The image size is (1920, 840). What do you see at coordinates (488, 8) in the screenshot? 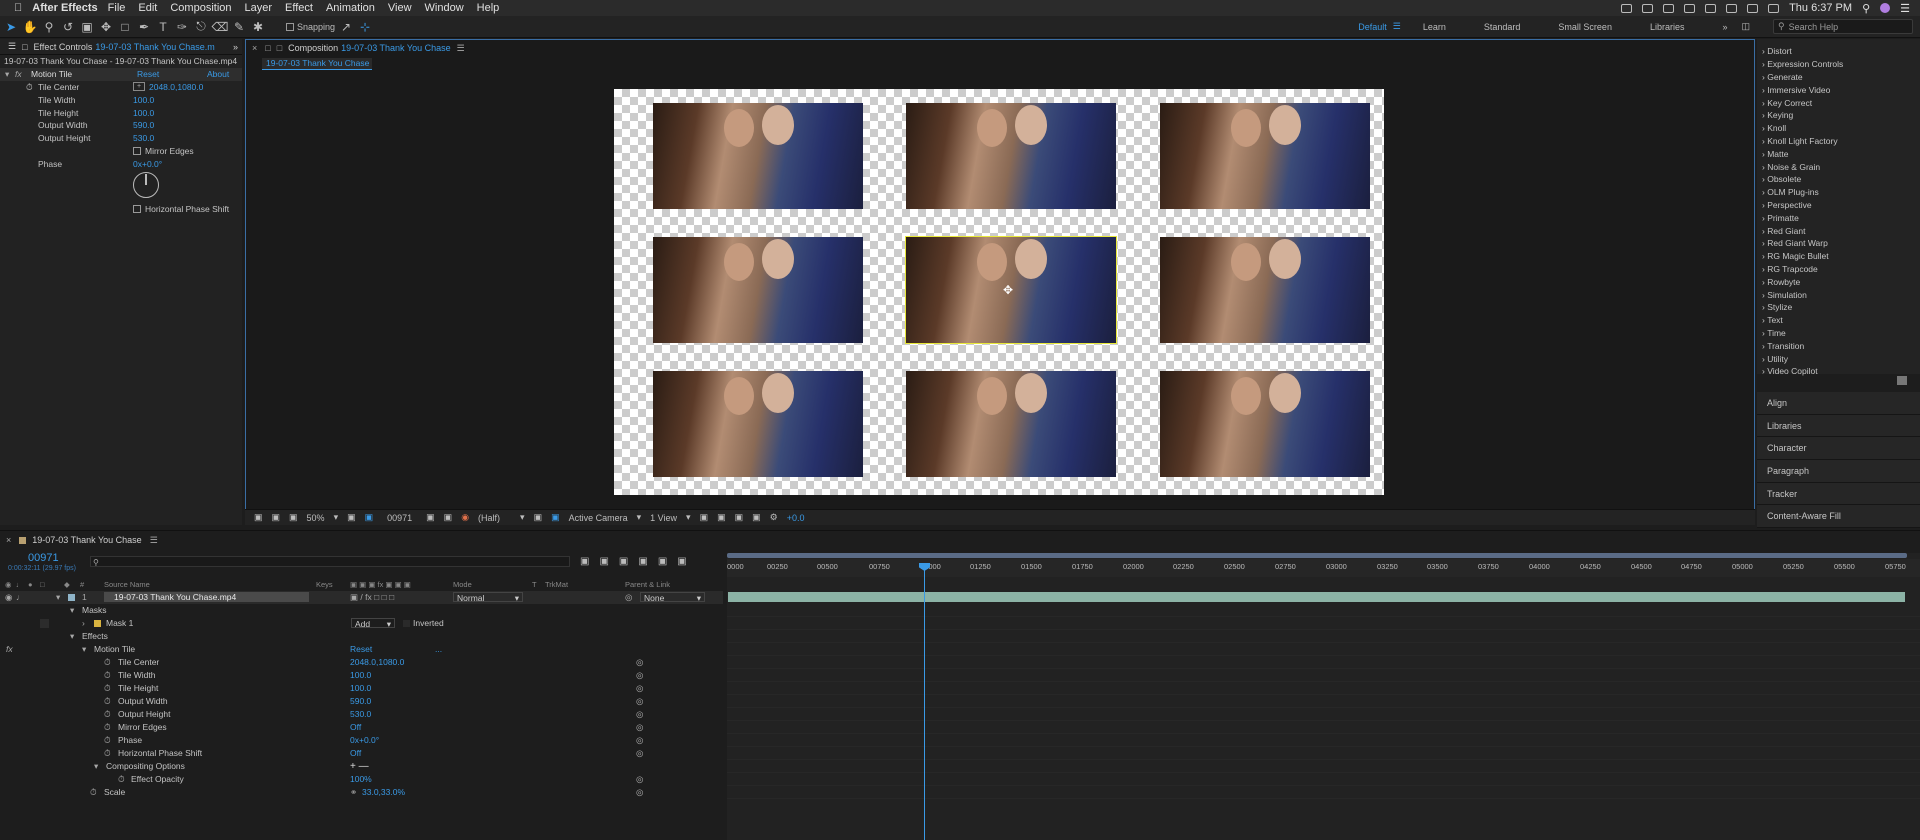
I see `menu-help: Help` at bounding box center [488, 8].